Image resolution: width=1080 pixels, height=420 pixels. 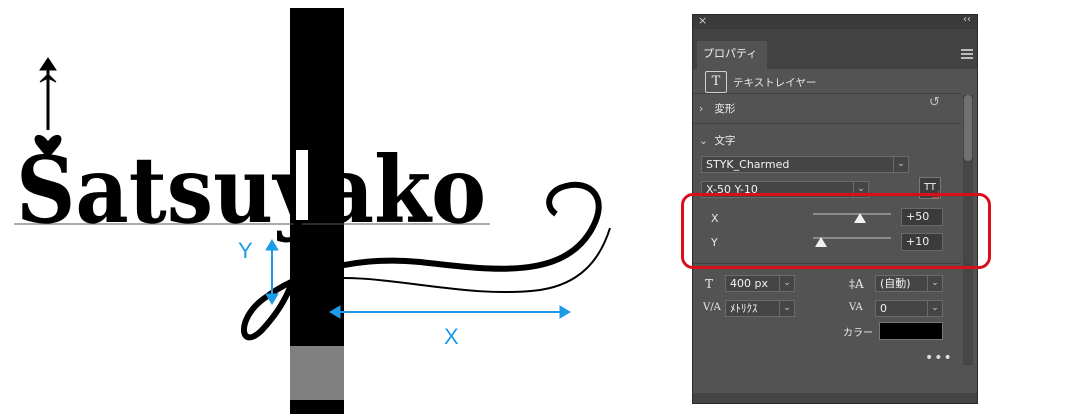 What do you see at coordinates (835, 21) in the screenshot?
I see `panel-topbar: × ‹‹` at bounding box center [835, 21].